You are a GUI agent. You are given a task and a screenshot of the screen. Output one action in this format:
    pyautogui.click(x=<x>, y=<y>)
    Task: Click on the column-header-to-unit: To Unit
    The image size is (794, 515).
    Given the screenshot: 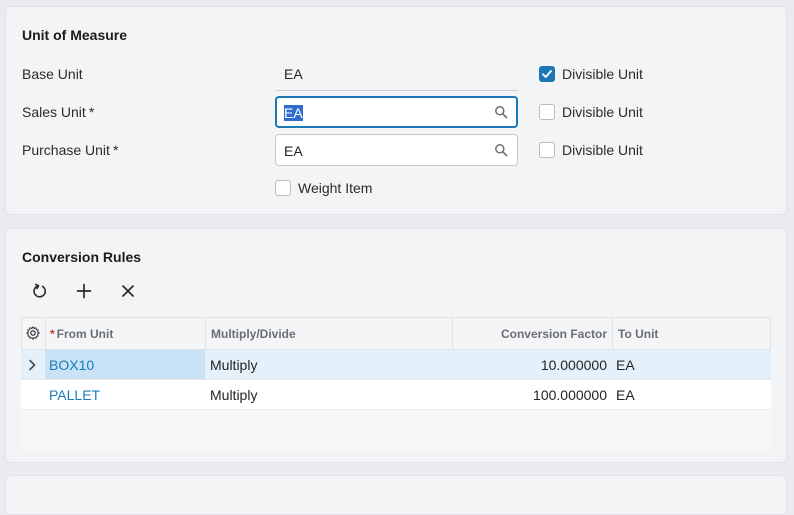 What is the action you would take?
    pyautogui.click(x=691, y=333)
    